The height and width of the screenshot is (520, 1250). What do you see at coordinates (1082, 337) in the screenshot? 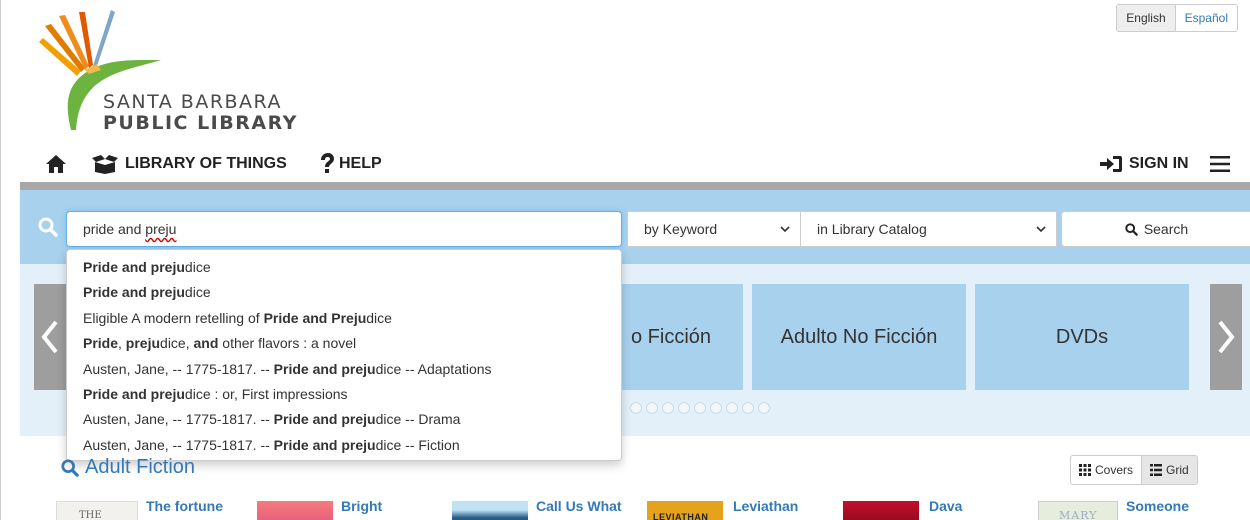
I see `carousel-tile: DVDs` at bounding box center [1082, 337].